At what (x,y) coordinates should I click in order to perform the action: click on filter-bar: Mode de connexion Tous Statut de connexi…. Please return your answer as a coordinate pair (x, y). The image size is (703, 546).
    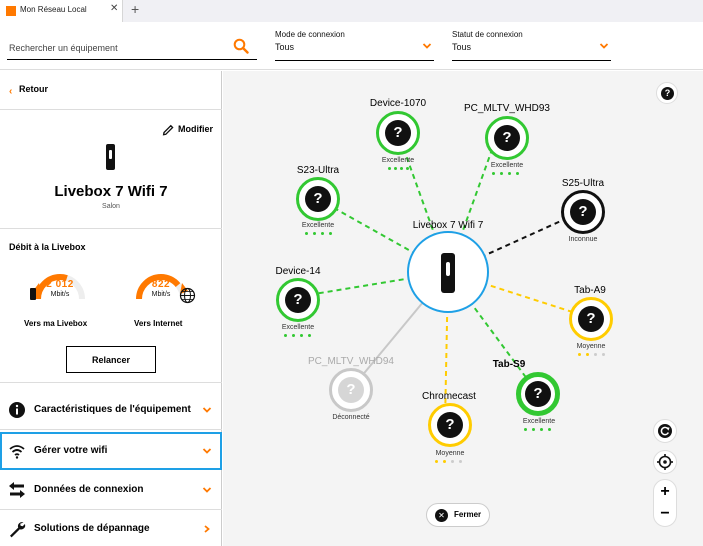
    Looking at the image, I should click on (351, 46).